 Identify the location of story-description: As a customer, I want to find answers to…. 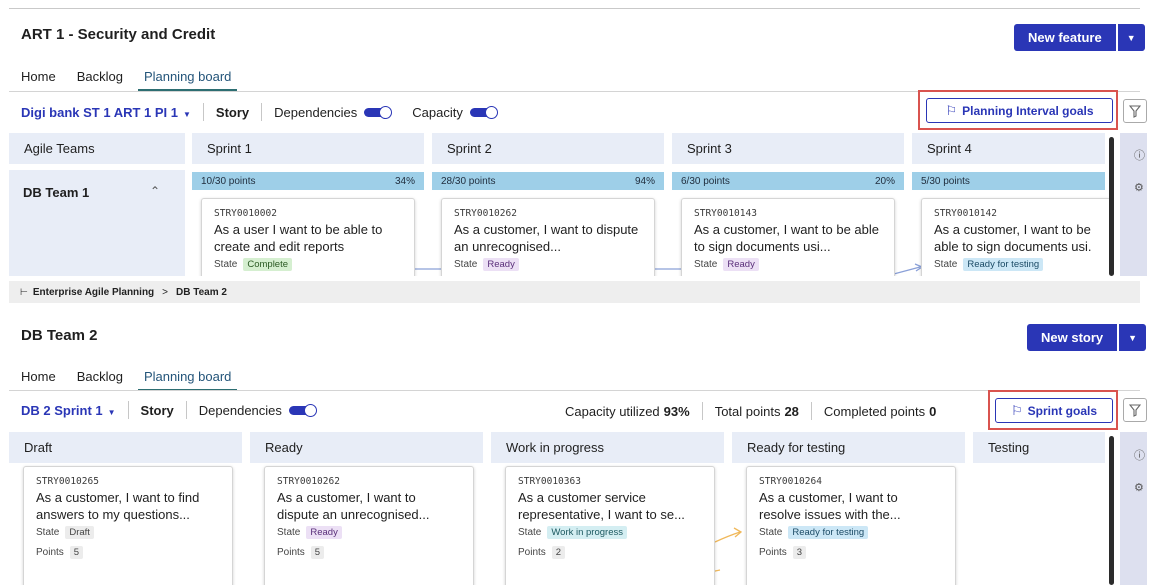
(118, 506).